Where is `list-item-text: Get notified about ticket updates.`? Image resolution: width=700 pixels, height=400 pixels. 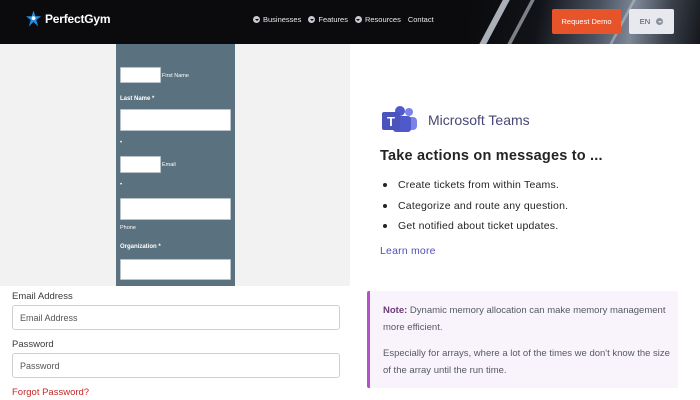
list-item-text: Get notified about ticket updates. is located at coordinates (478, 226).